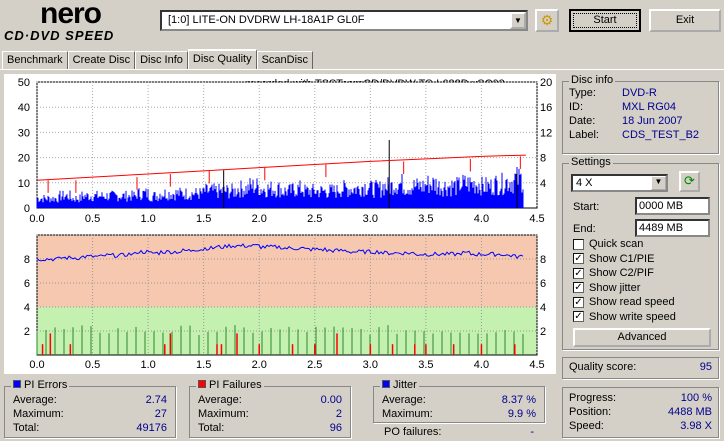 The width and height of the screenshot is (724, 441). I want to click on x-tick: 2.5, so click(314, 219).